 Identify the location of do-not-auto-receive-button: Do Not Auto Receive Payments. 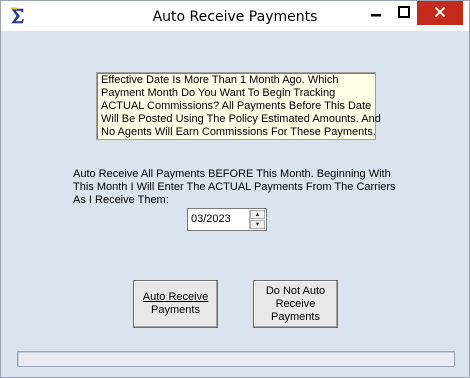
(295, 304).